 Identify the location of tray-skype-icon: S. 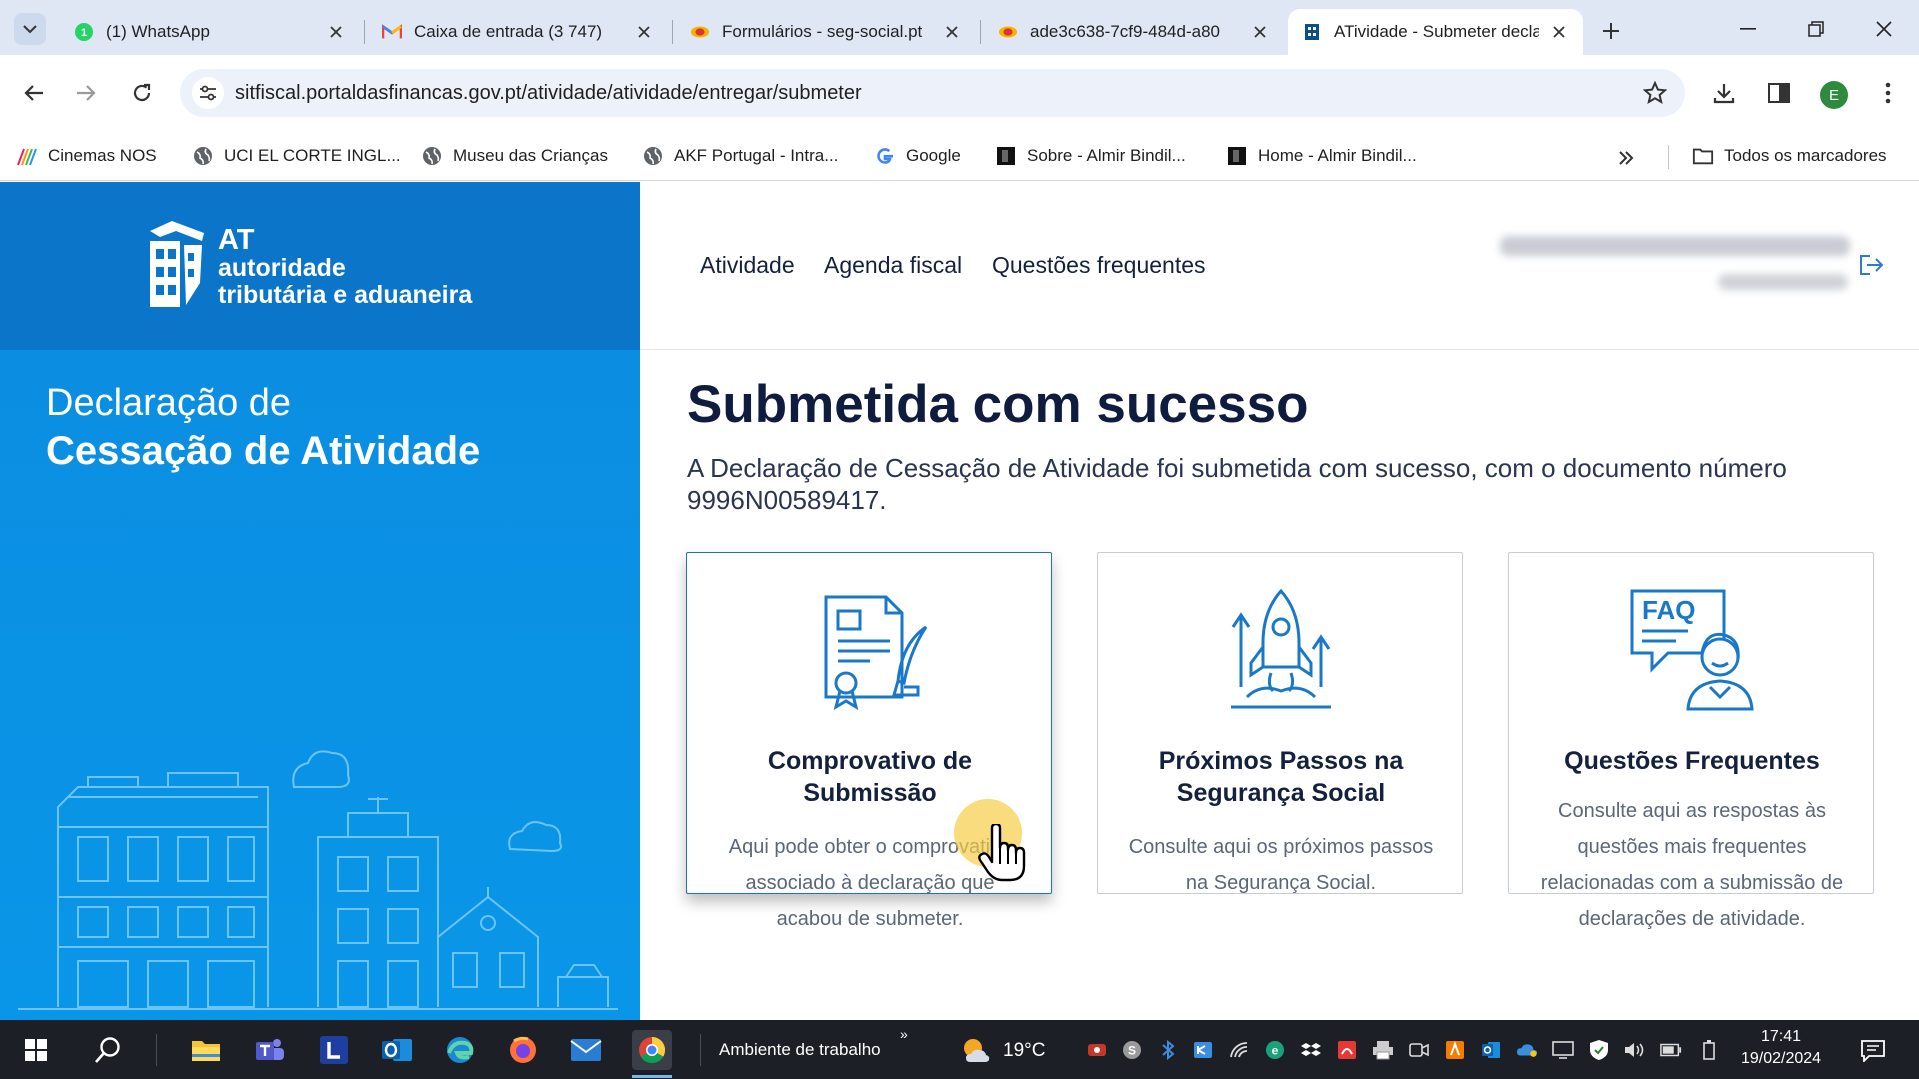
(1132, 1050).